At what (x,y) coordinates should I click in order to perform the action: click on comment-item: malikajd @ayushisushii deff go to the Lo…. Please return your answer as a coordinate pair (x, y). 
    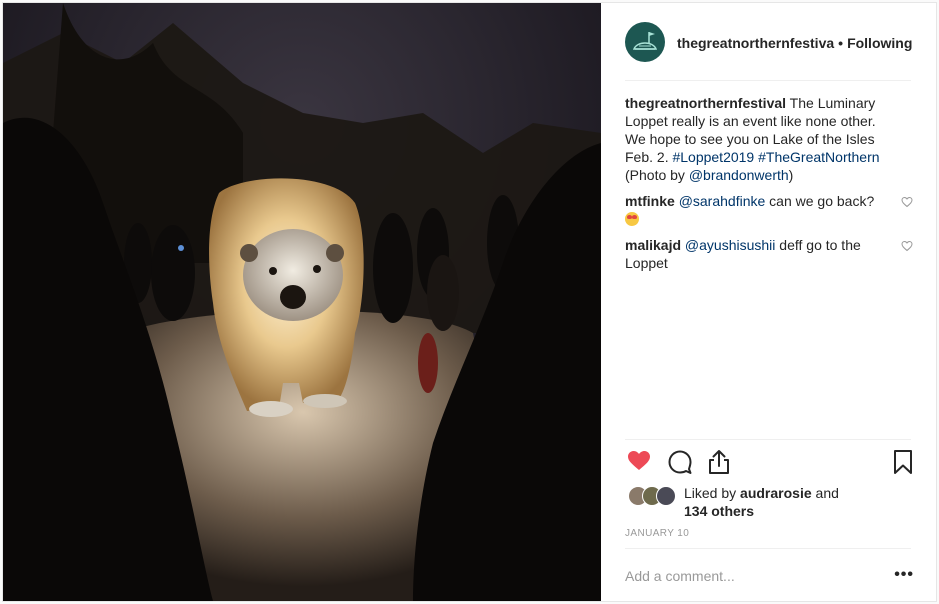
    Looking at the image, I should click on (769, 254).